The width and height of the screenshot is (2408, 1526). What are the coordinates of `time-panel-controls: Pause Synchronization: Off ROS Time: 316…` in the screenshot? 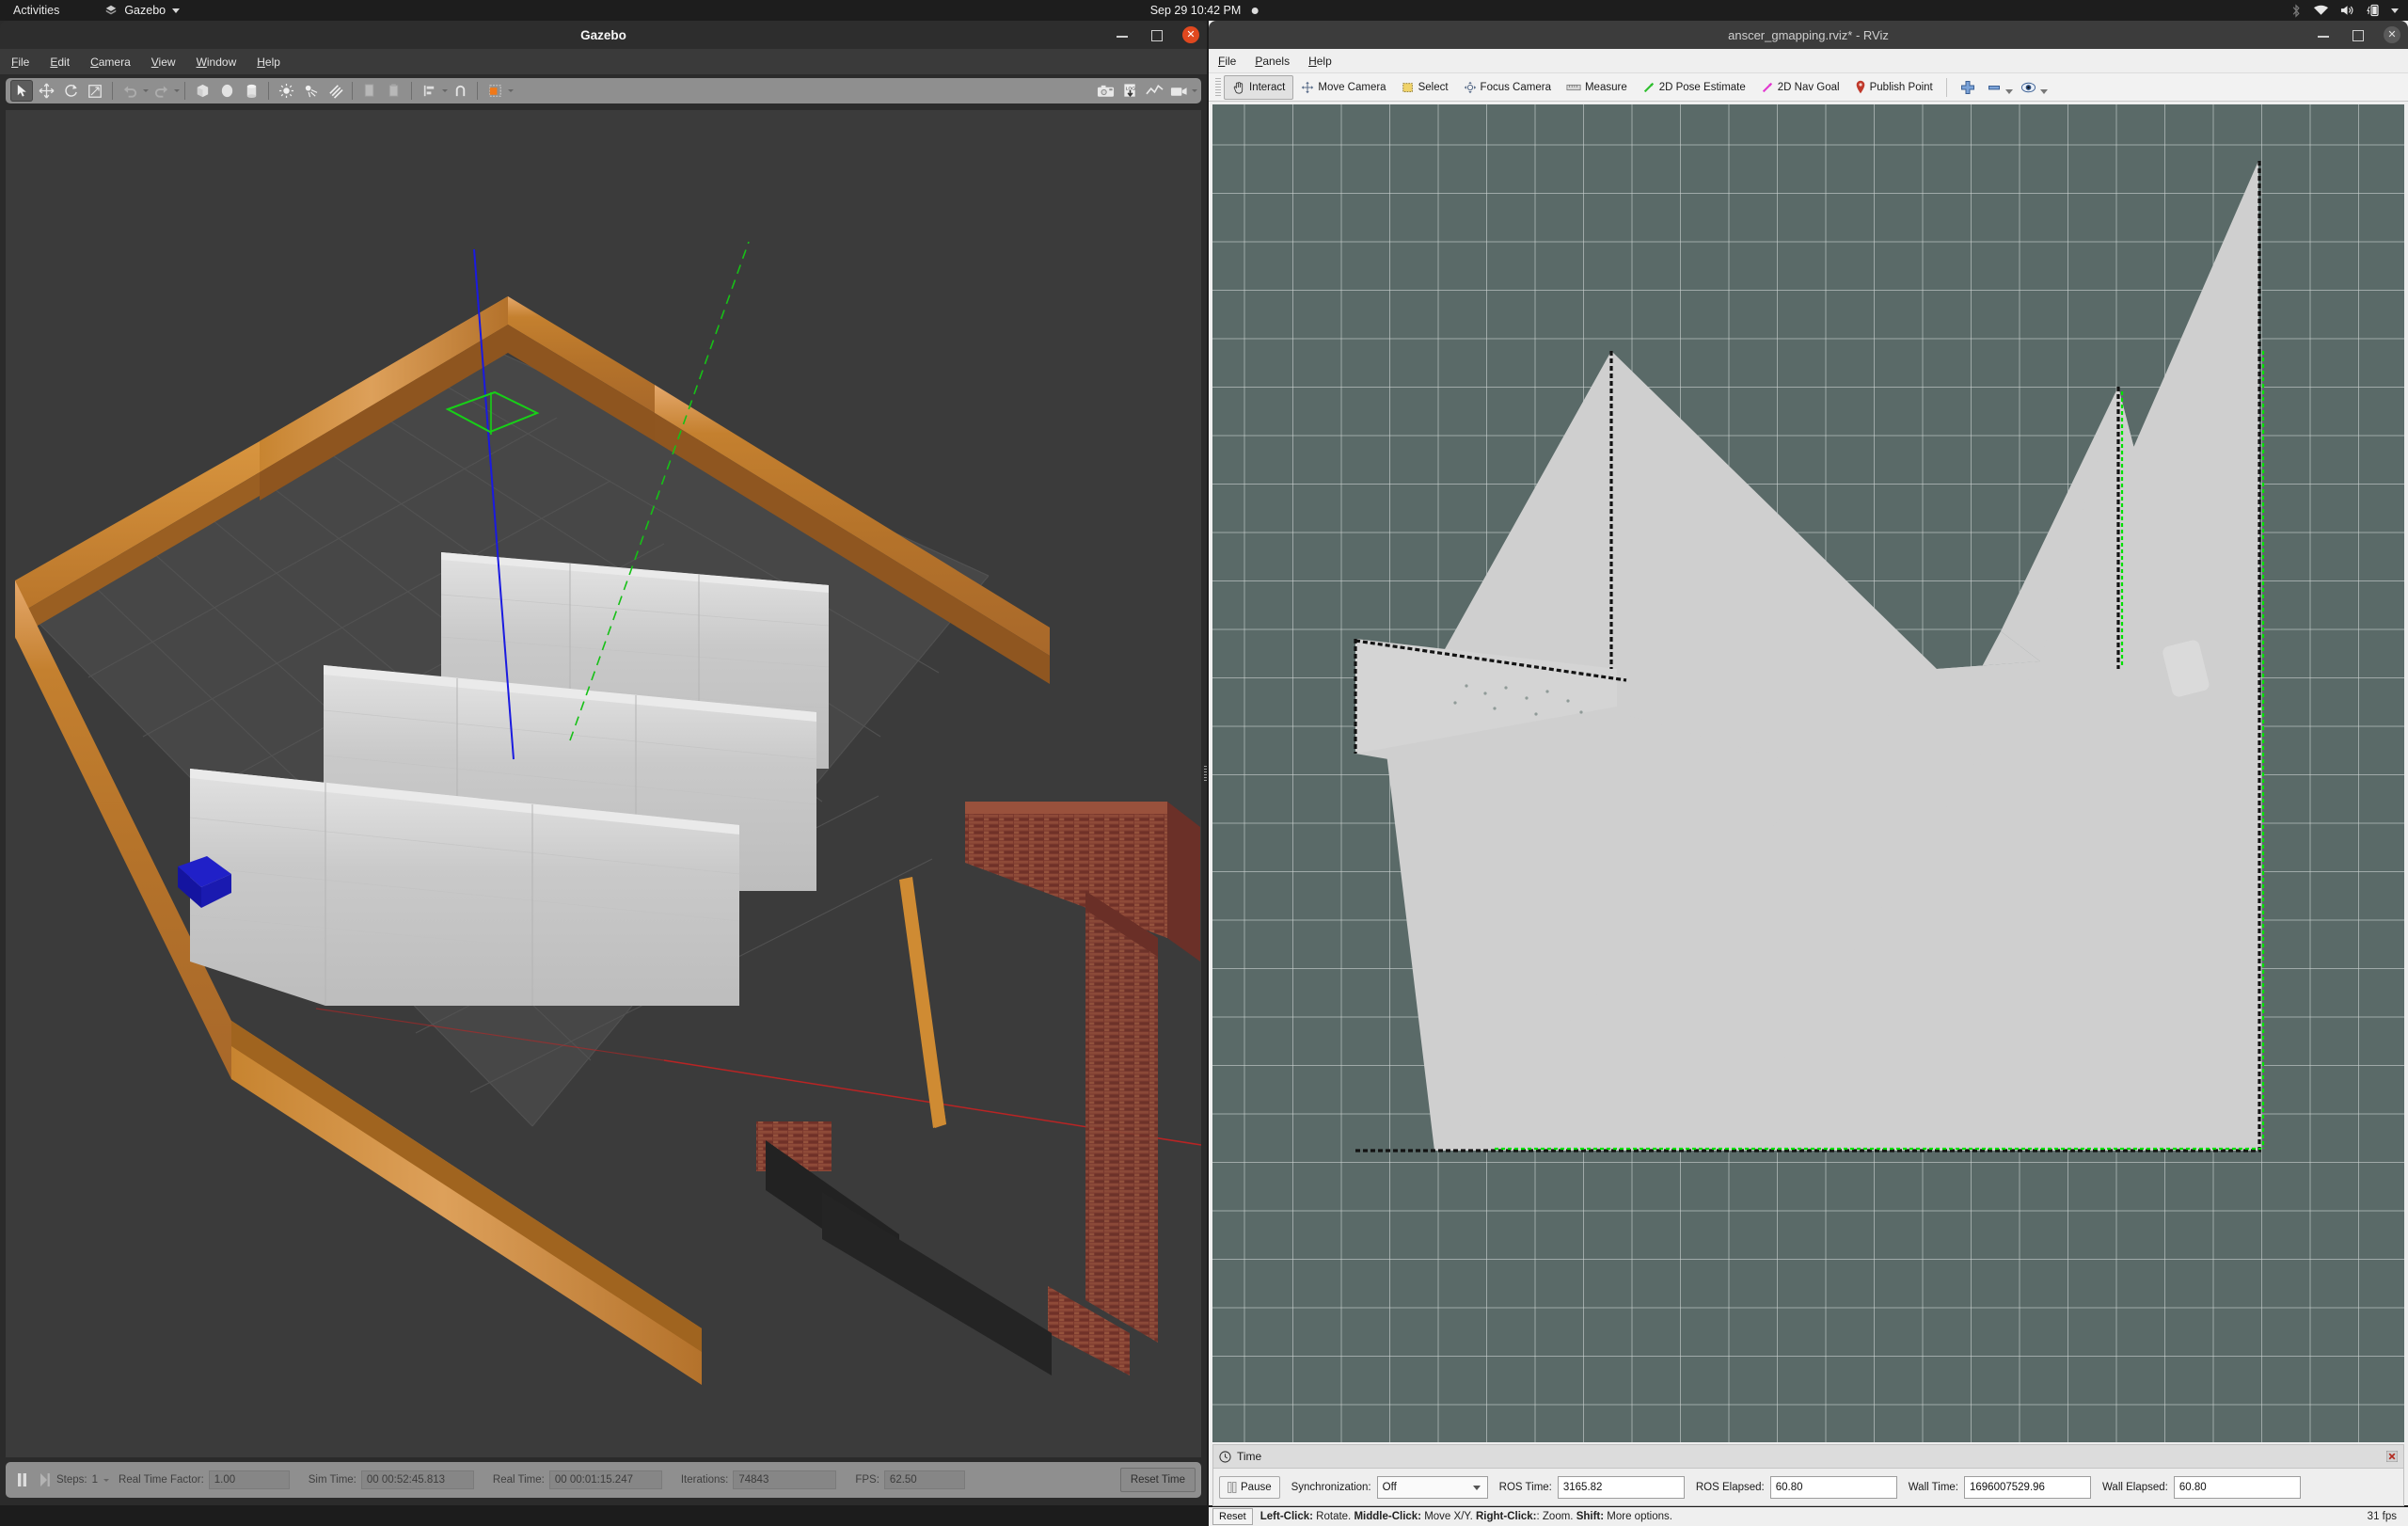 It's located at (1808, 1487).